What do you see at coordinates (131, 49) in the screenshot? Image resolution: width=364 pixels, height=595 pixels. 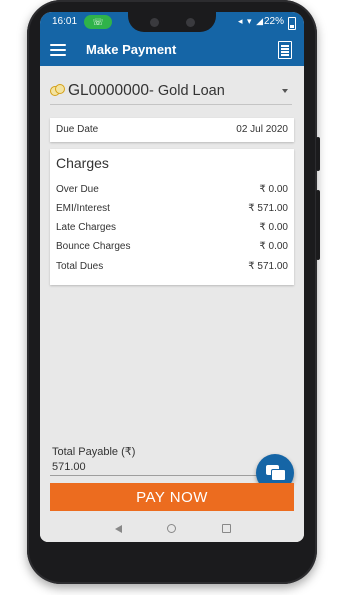 I see `page-title: Make Payment` at bounding box center [131, 49].